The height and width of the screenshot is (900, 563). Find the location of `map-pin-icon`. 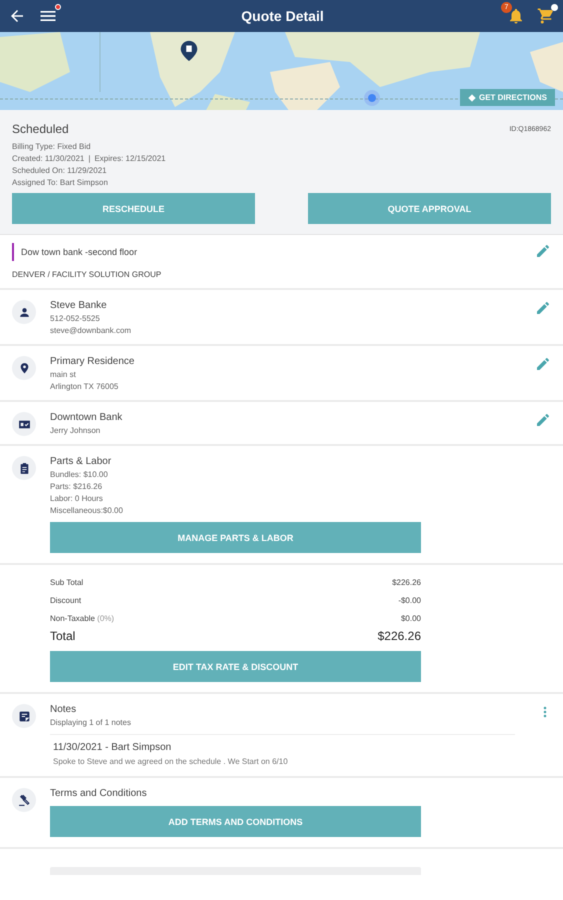

map-pin-icon is located at coordinates (189, 51).